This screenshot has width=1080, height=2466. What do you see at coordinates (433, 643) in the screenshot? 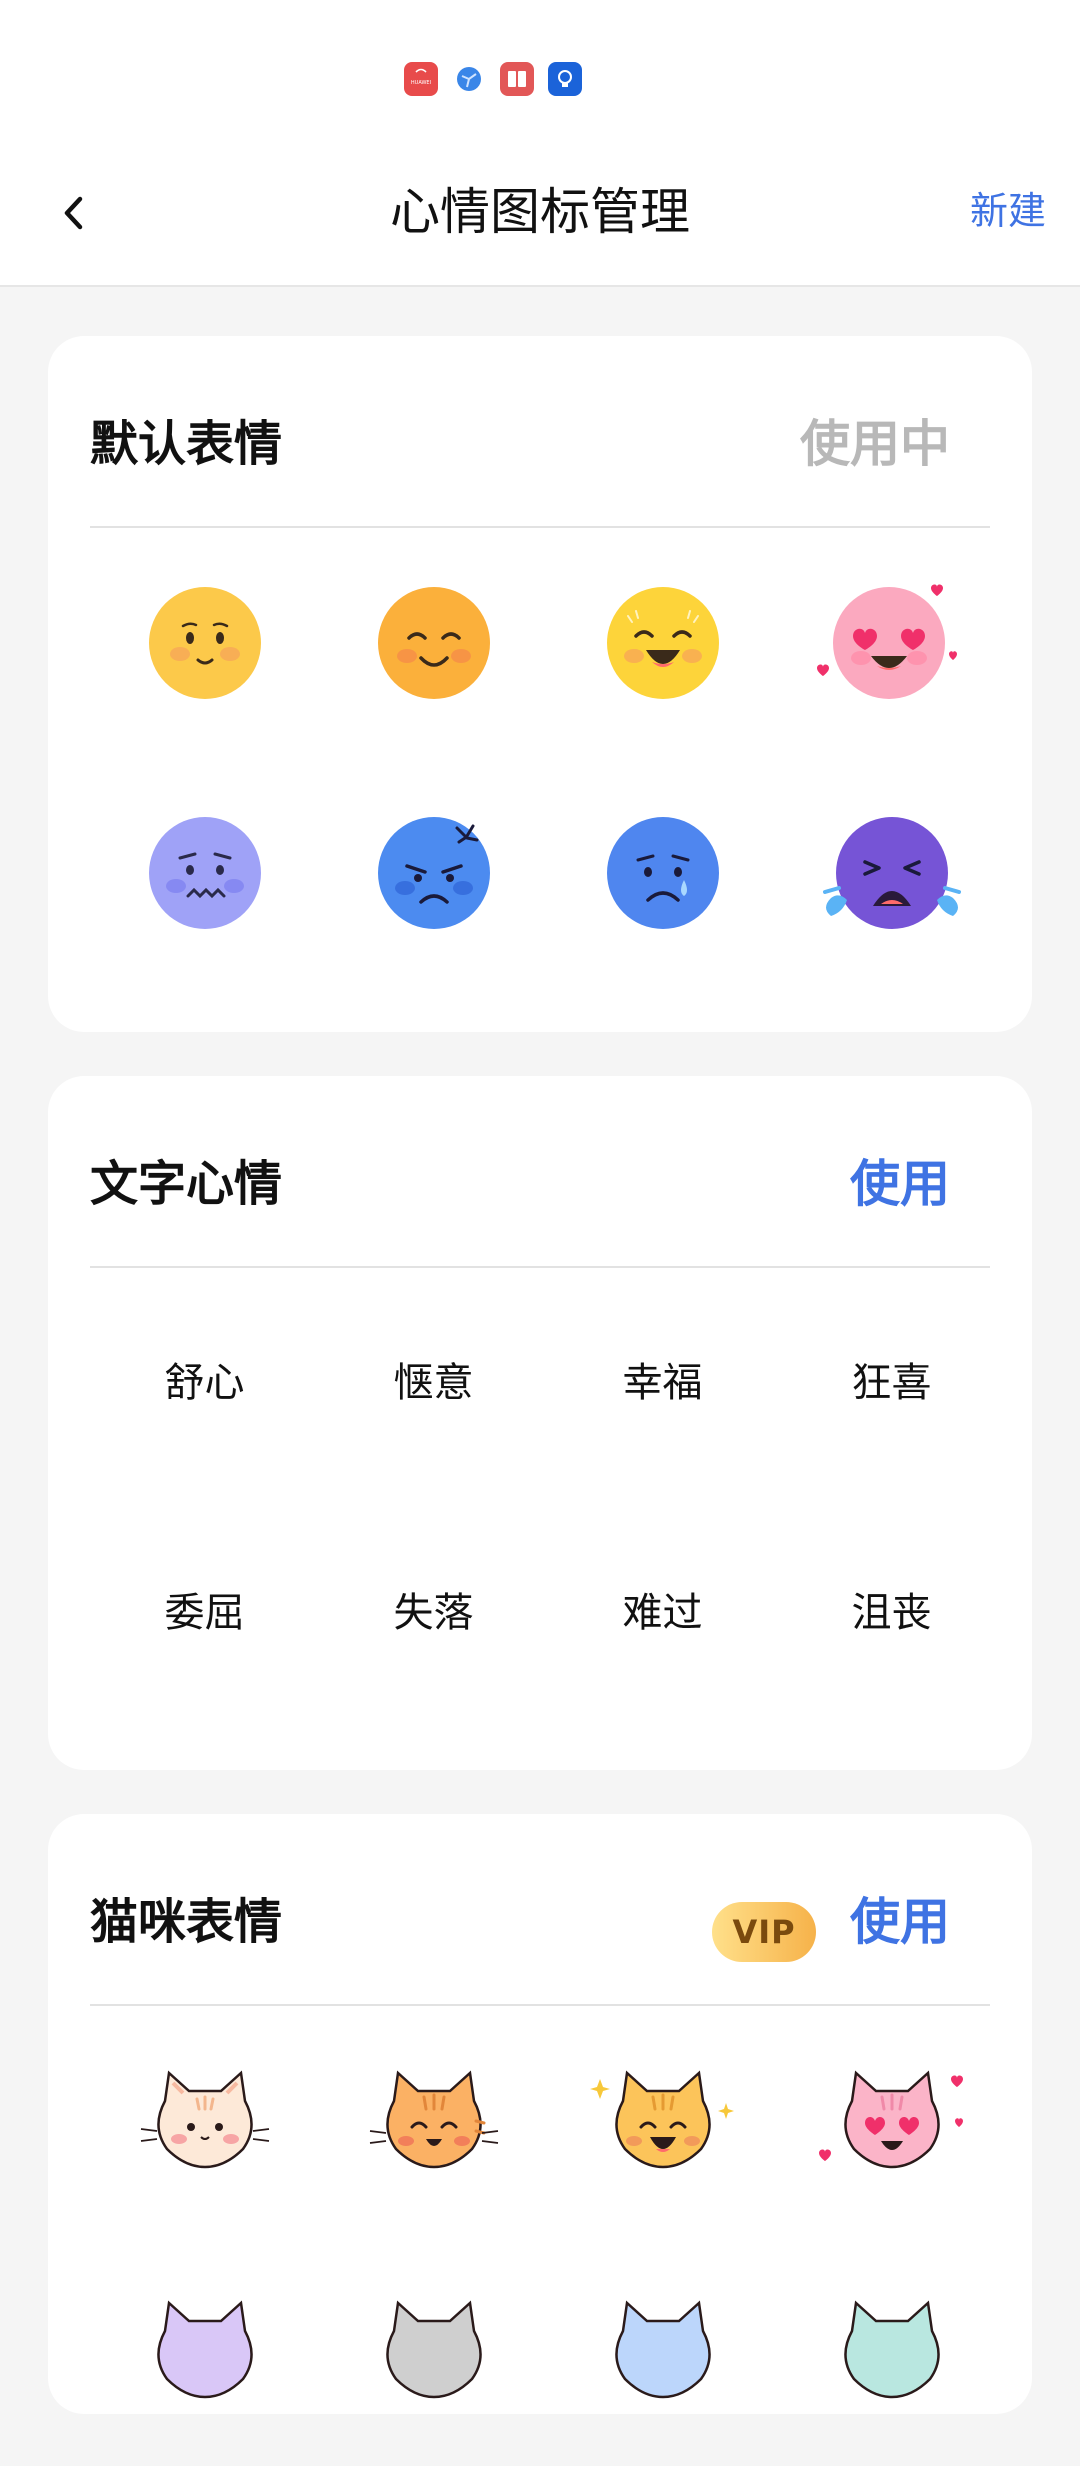
I see `content-face-icon` at bounding box center [433, 643].